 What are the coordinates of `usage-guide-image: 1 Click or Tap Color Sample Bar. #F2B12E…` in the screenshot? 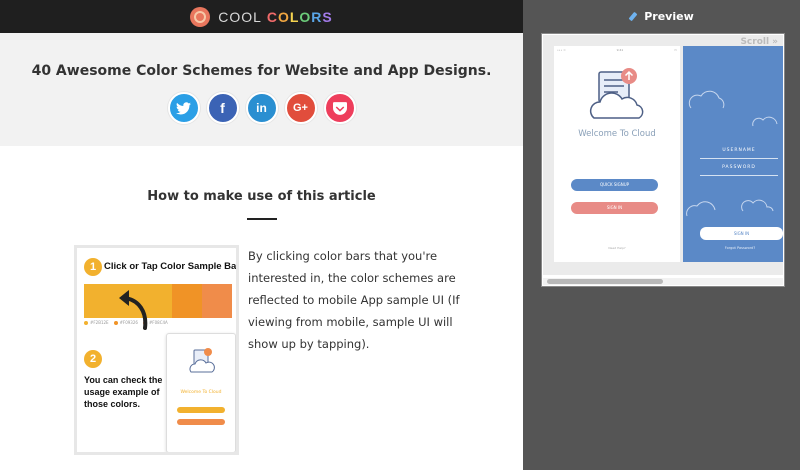 It's located at (156, 350).